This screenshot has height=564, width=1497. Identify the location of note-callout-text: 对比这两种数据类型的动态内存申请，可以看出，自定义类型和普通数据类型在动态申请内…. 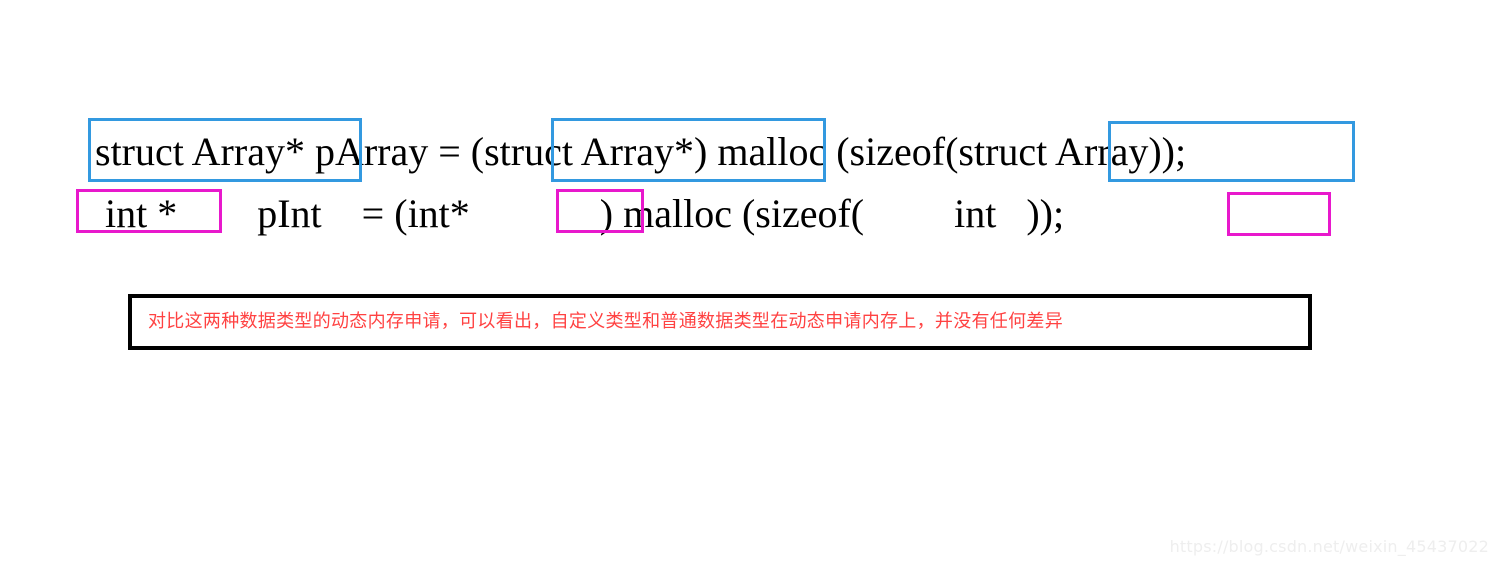
(605, 321).